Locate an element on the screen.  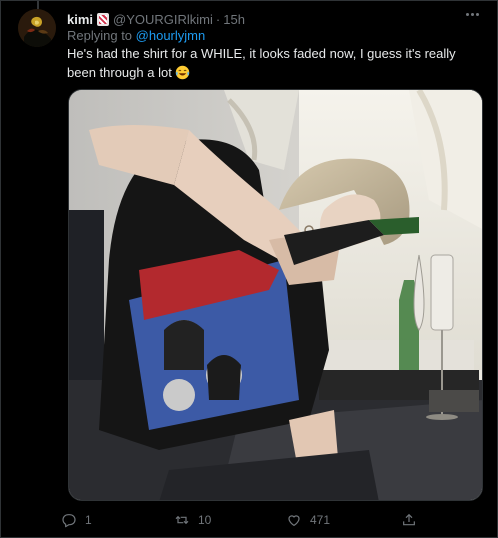
replying-prefix: Replying to is located at coordinates (100, 35).